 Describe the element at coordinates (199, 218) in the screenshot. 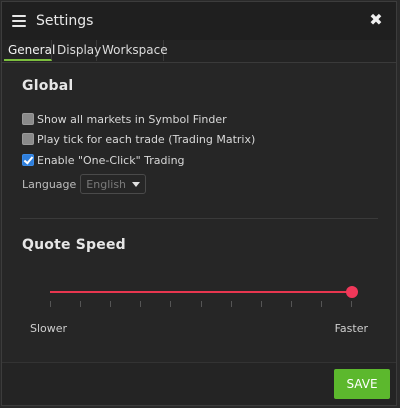

I see `section-divider` at that location.